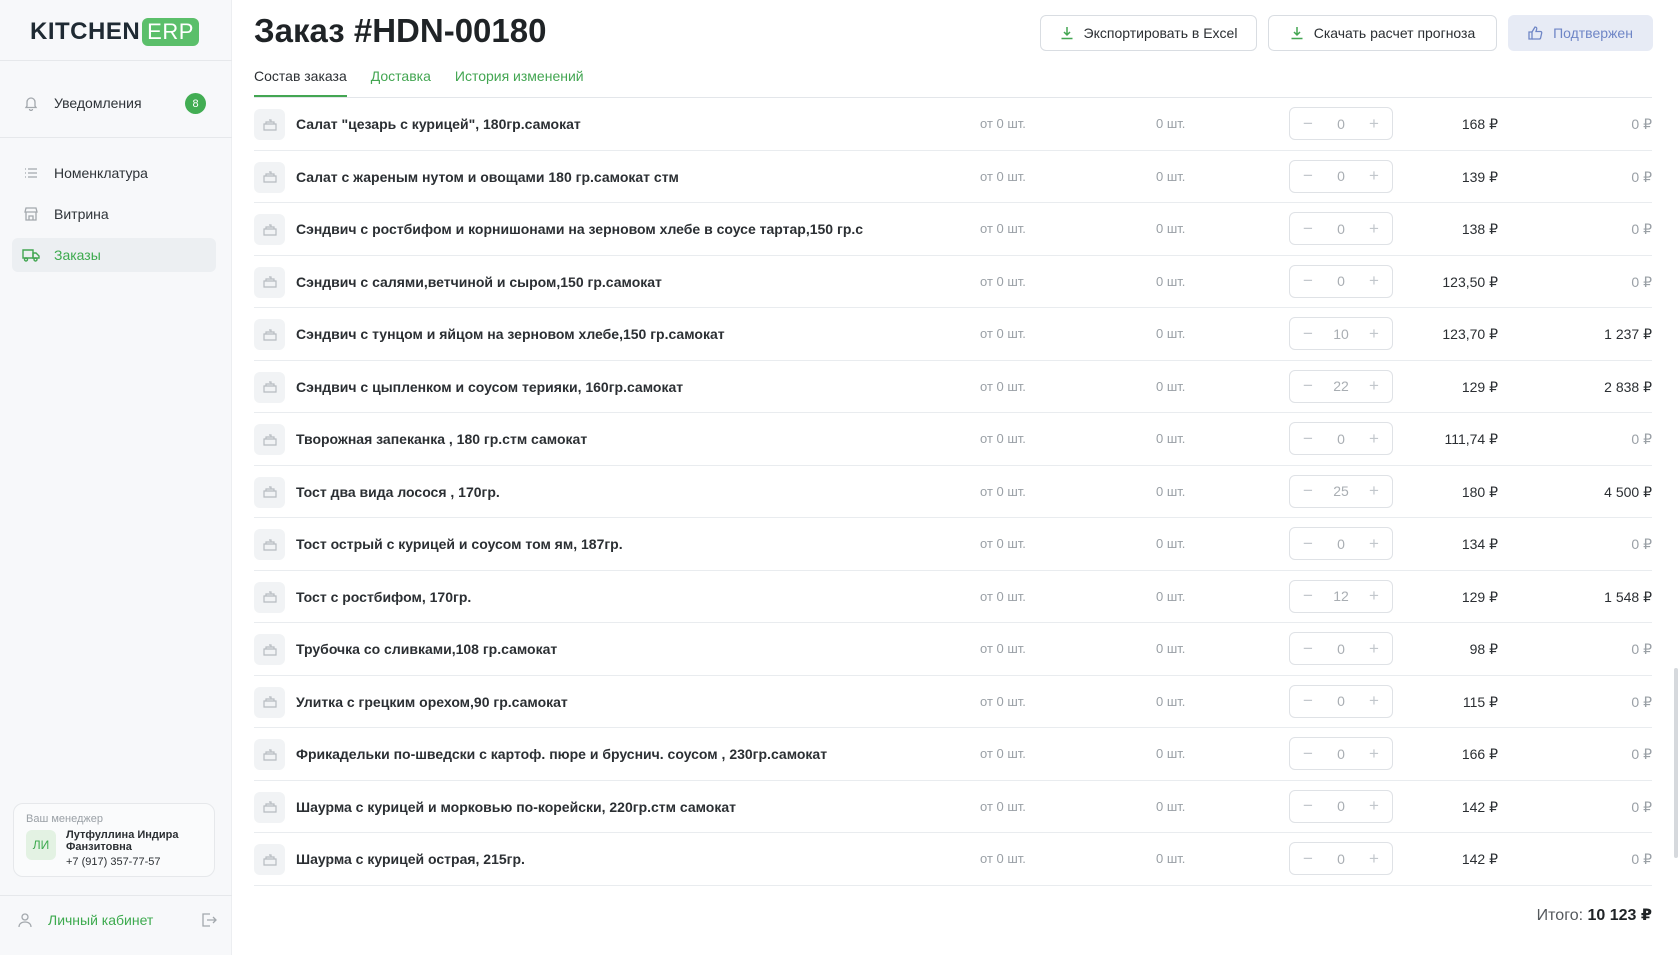  I want to click on scrollbar, so click(1676, 763).